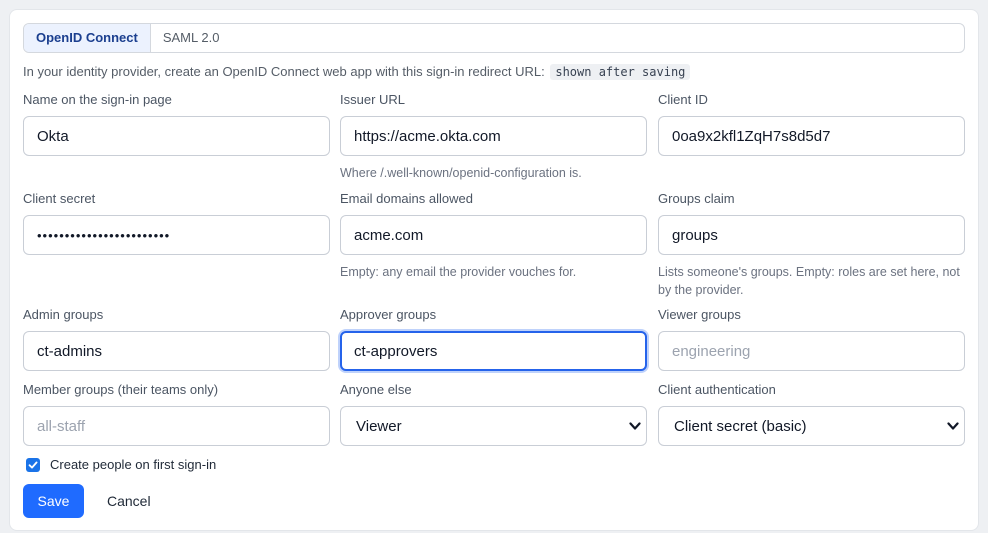  I want to click on anyone-else-field-group: Anyone else Viewer, so click(493, 414).